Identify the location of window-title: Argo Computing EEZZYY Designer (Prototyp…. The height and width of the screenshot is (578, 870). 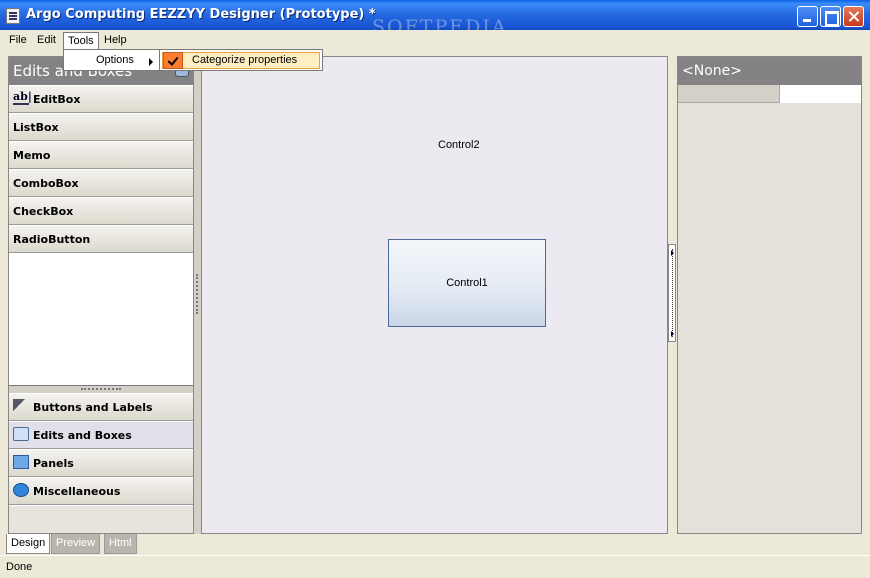
(201, 14).